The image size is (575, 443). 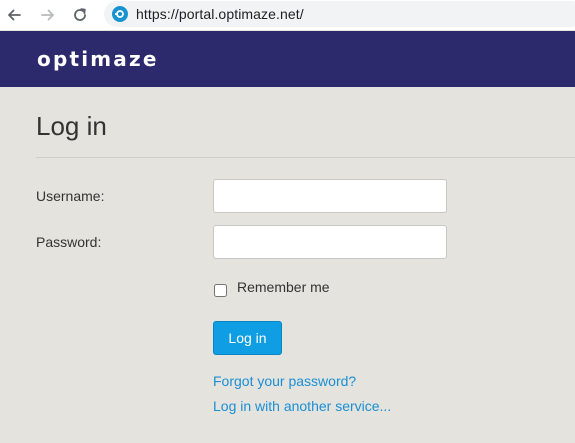 I want to click on browser-toolbar: https://portal.optimaze.net/, so click(x=287, y=15).